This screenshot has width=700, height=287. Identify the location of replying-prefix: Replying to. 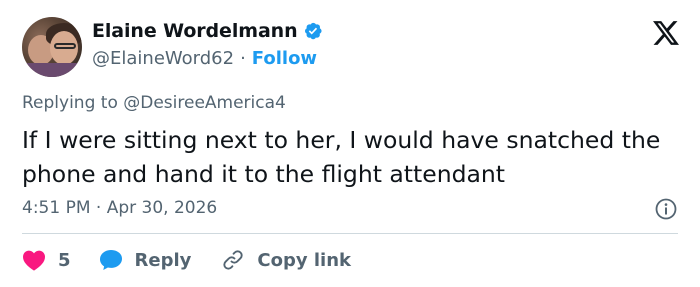
(70, 103).